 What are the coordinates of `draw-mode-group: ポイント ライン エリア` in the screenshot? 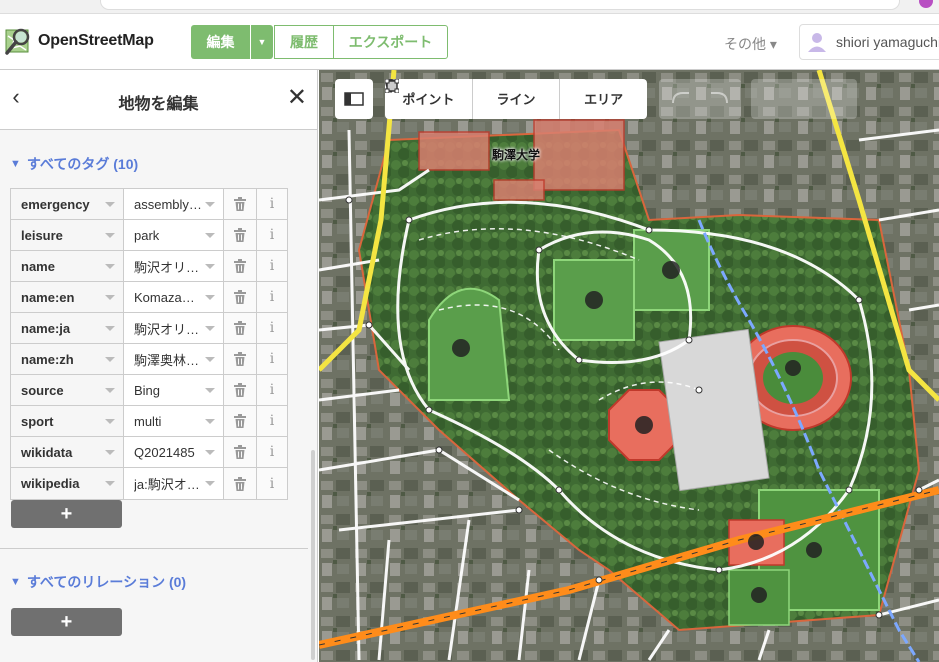 It's located at (516, 99).